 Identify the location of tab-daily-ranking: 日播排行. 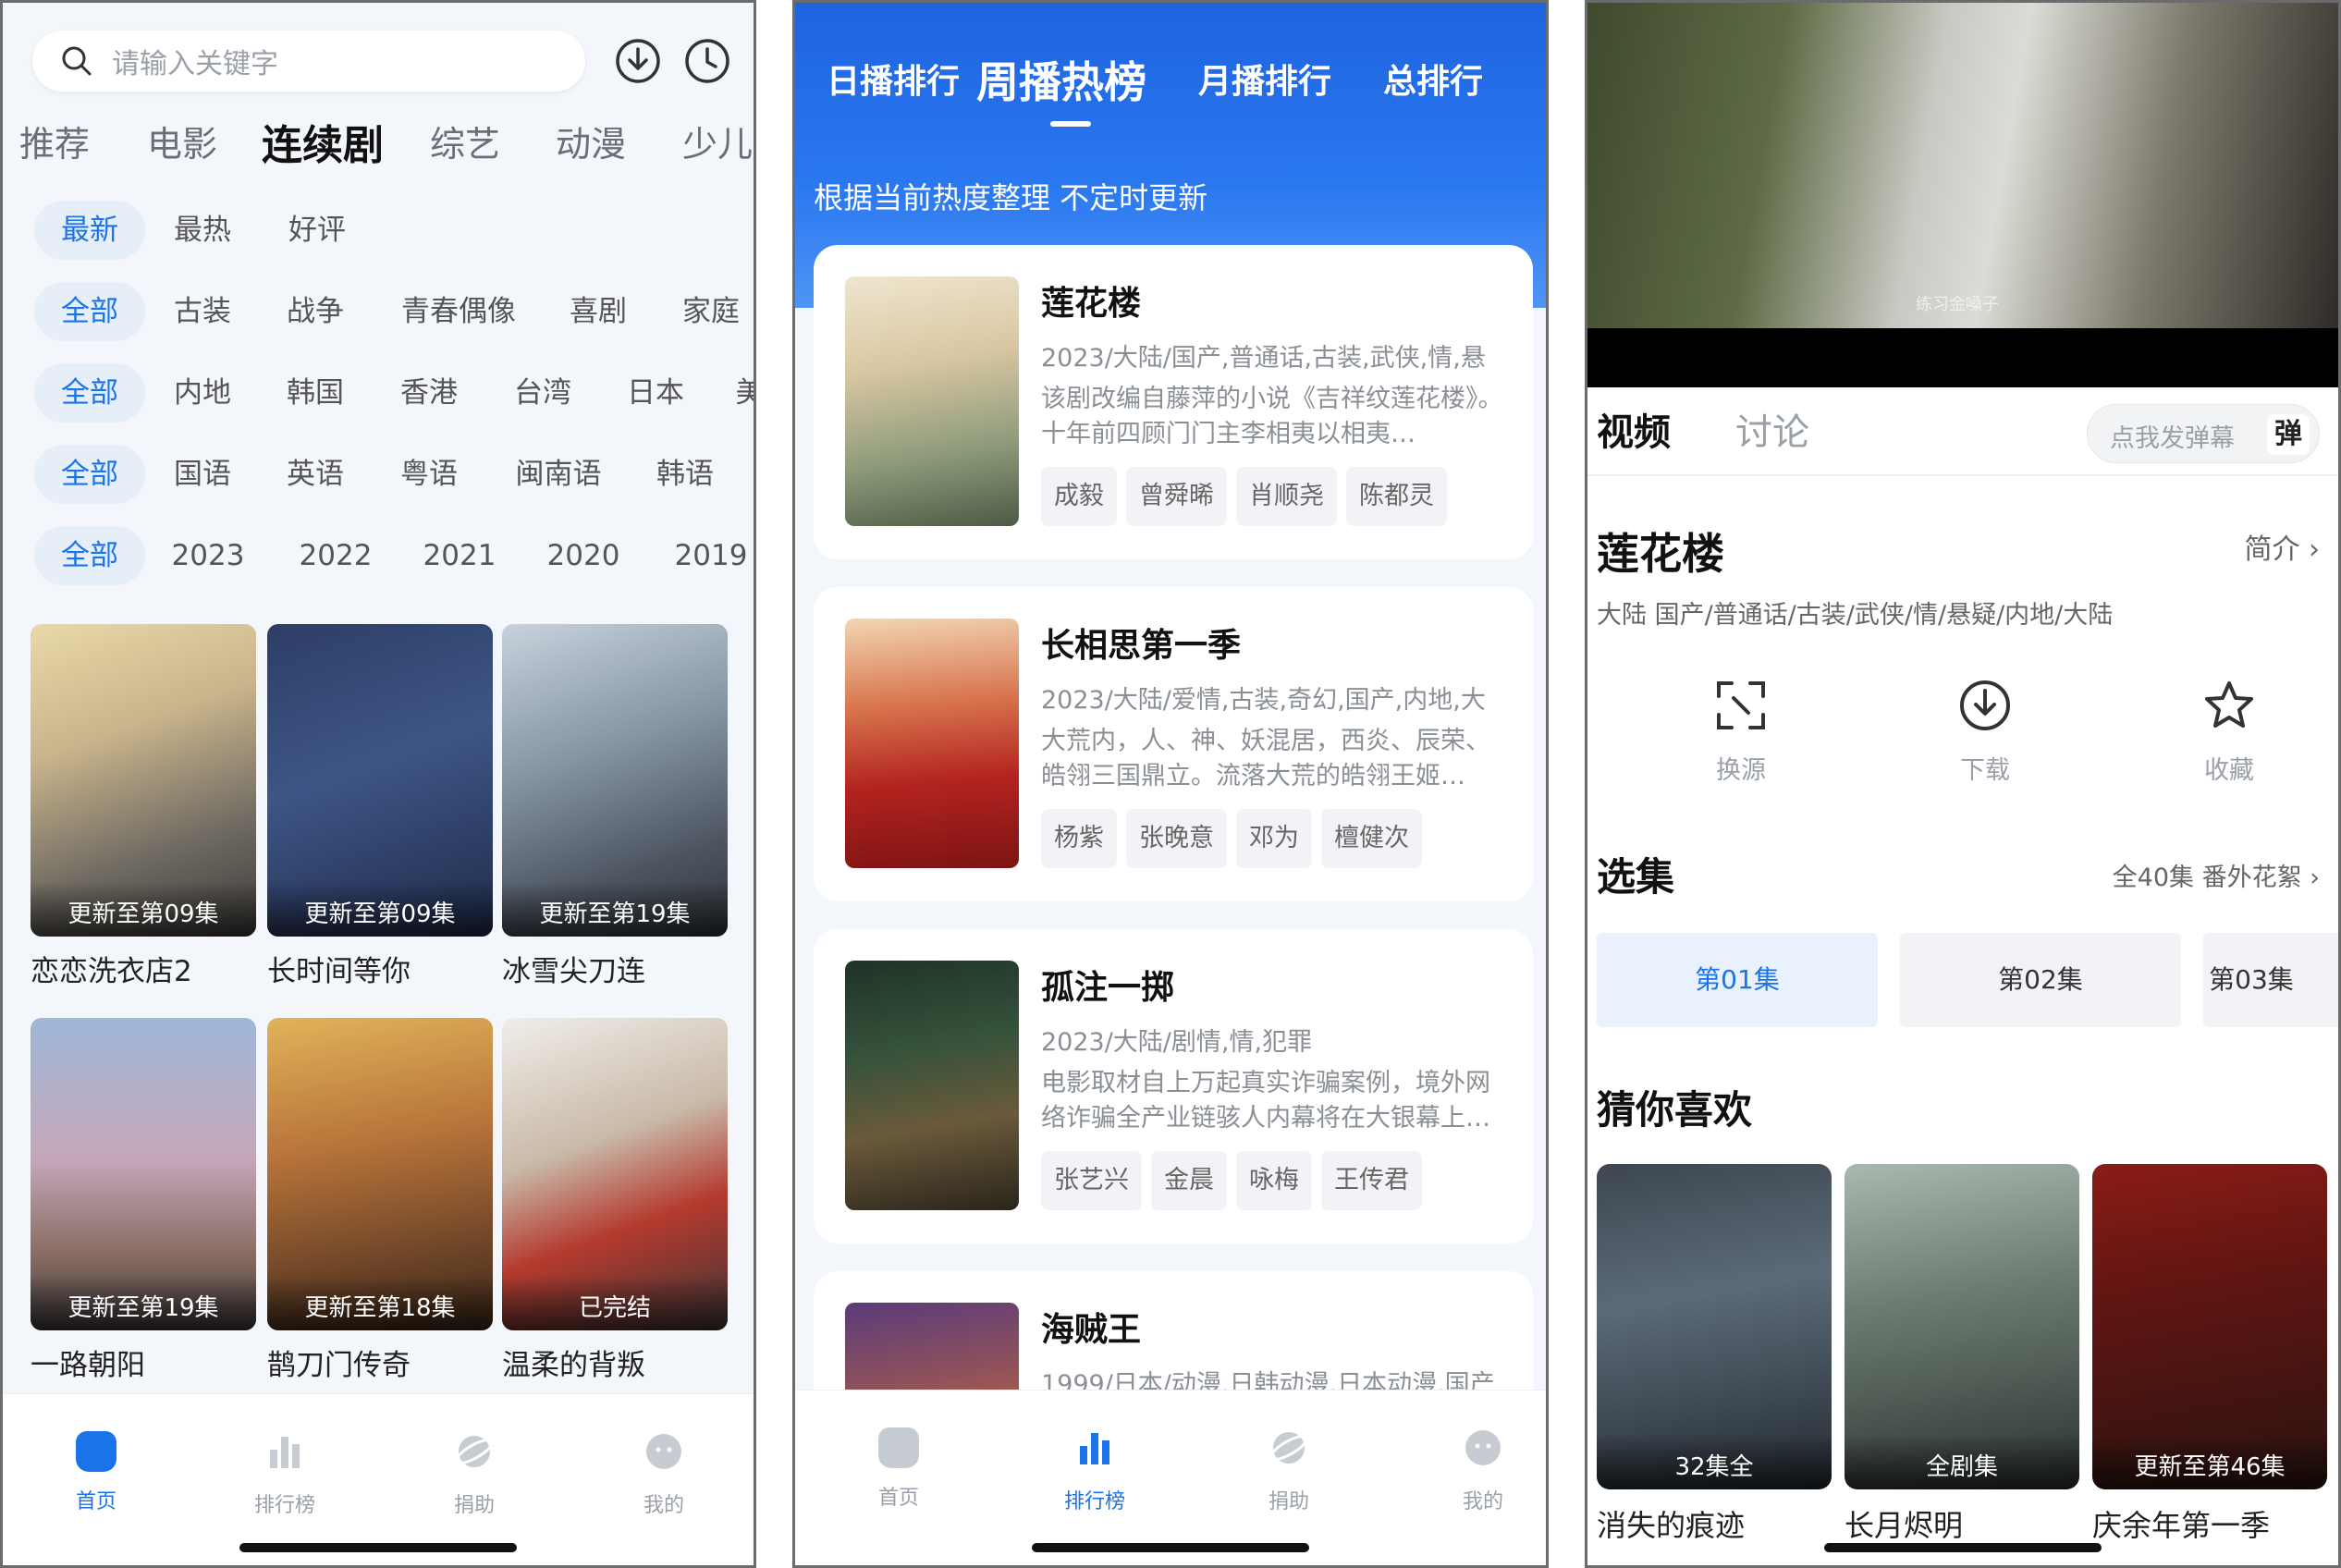
(893, 79).